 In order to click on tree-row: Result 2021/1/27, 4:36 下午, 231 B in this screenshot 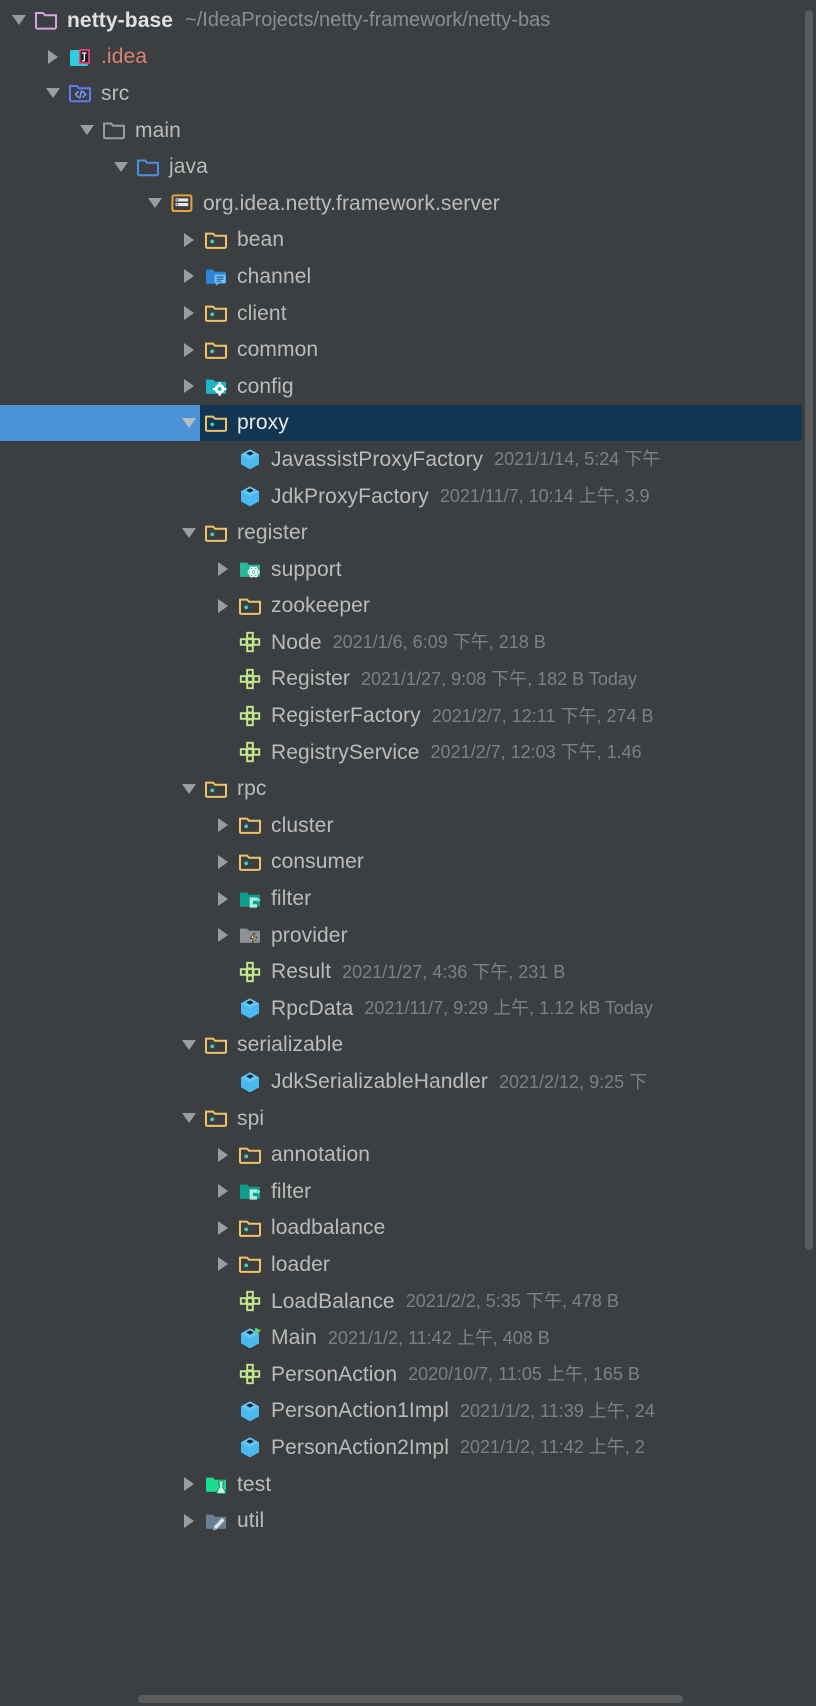, I will do `click(408, 971)`.